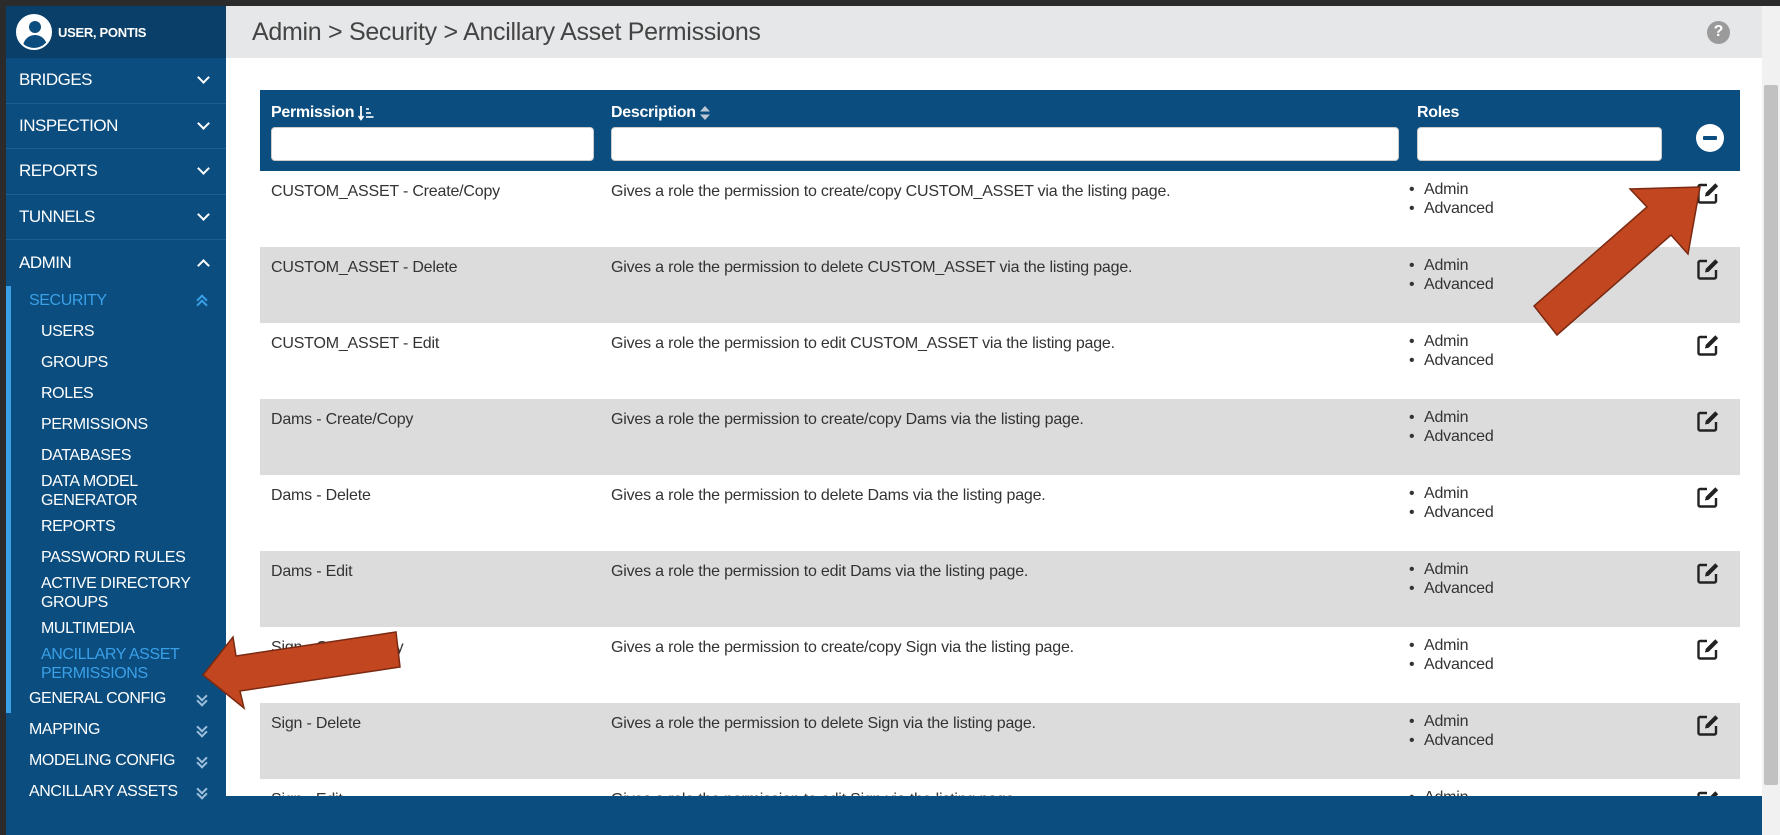 The height and width of the screenshot is (835, 1780). What do you see at coordinates (704, 113) in the screenshot?
I see `sort-icon` at bounding box center [704, 113].